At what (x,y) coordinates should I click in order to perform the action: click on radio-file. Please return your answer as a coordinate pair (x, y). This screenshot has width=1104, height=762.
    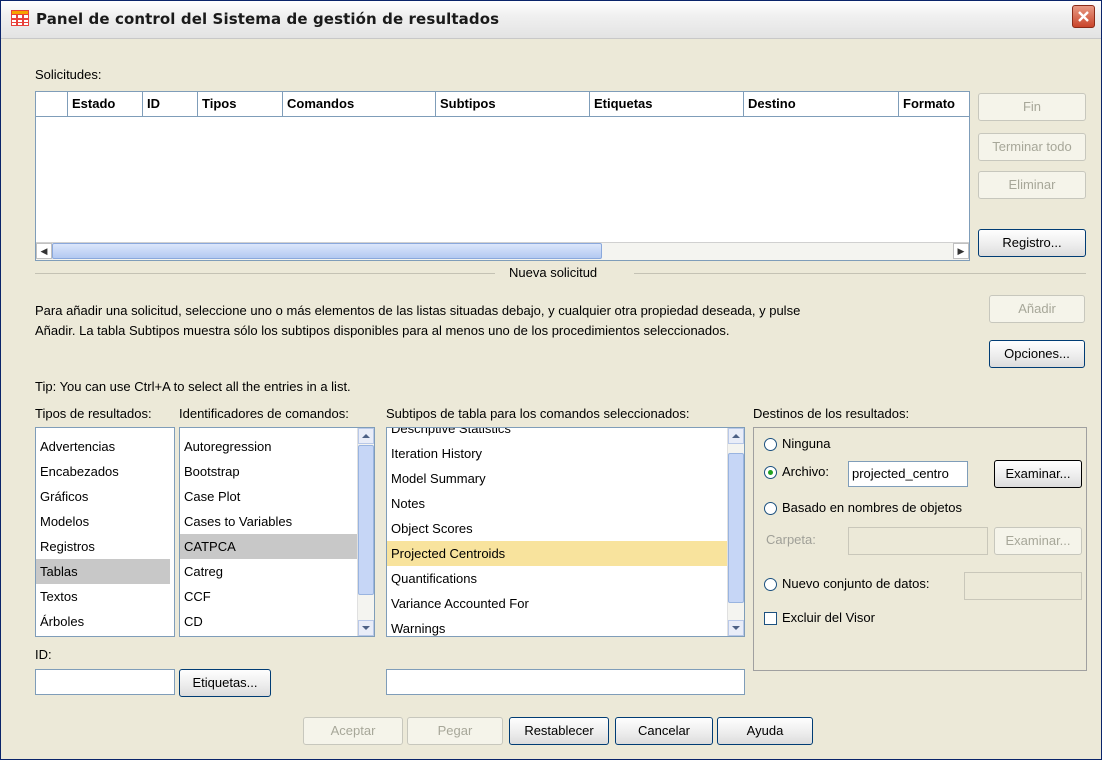
    Looking at the image, I should click on (770, 472).